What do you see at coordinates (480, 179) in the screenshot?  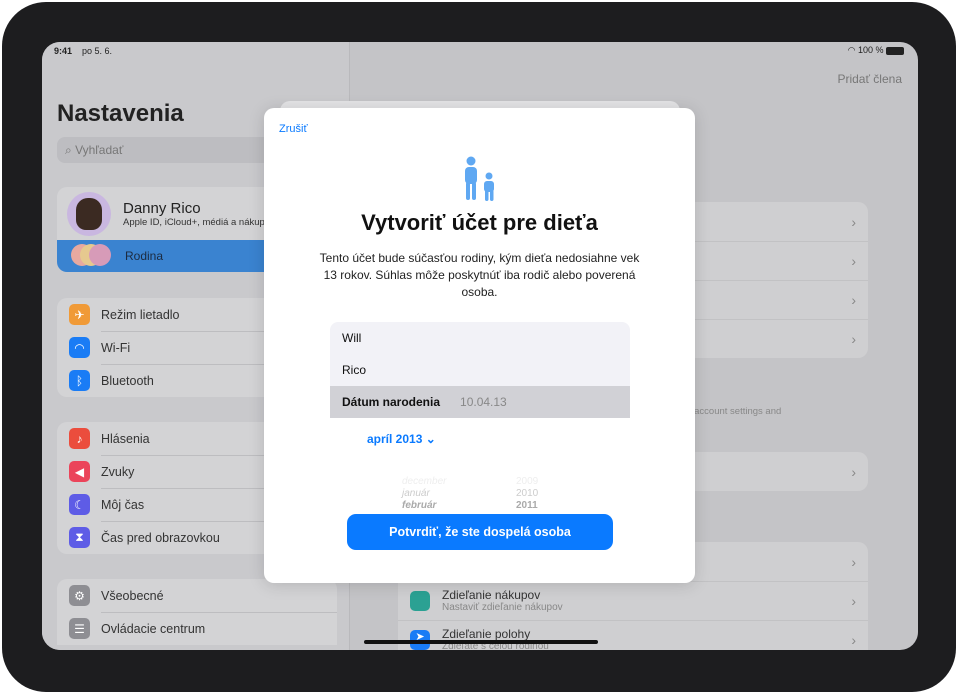 I see `parent-child-icon` at bounding box center [480, 179].